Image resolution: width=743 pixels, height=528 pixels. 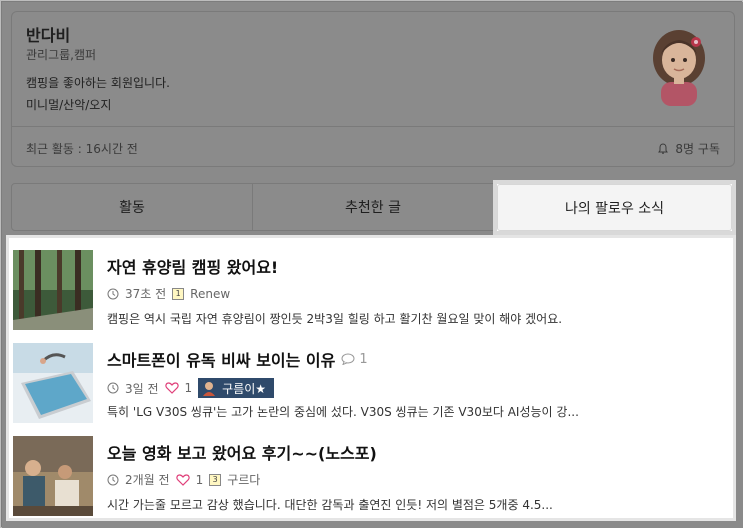 I want to click on tab-recommended: 추천한 글, so click(x=373, y=207).